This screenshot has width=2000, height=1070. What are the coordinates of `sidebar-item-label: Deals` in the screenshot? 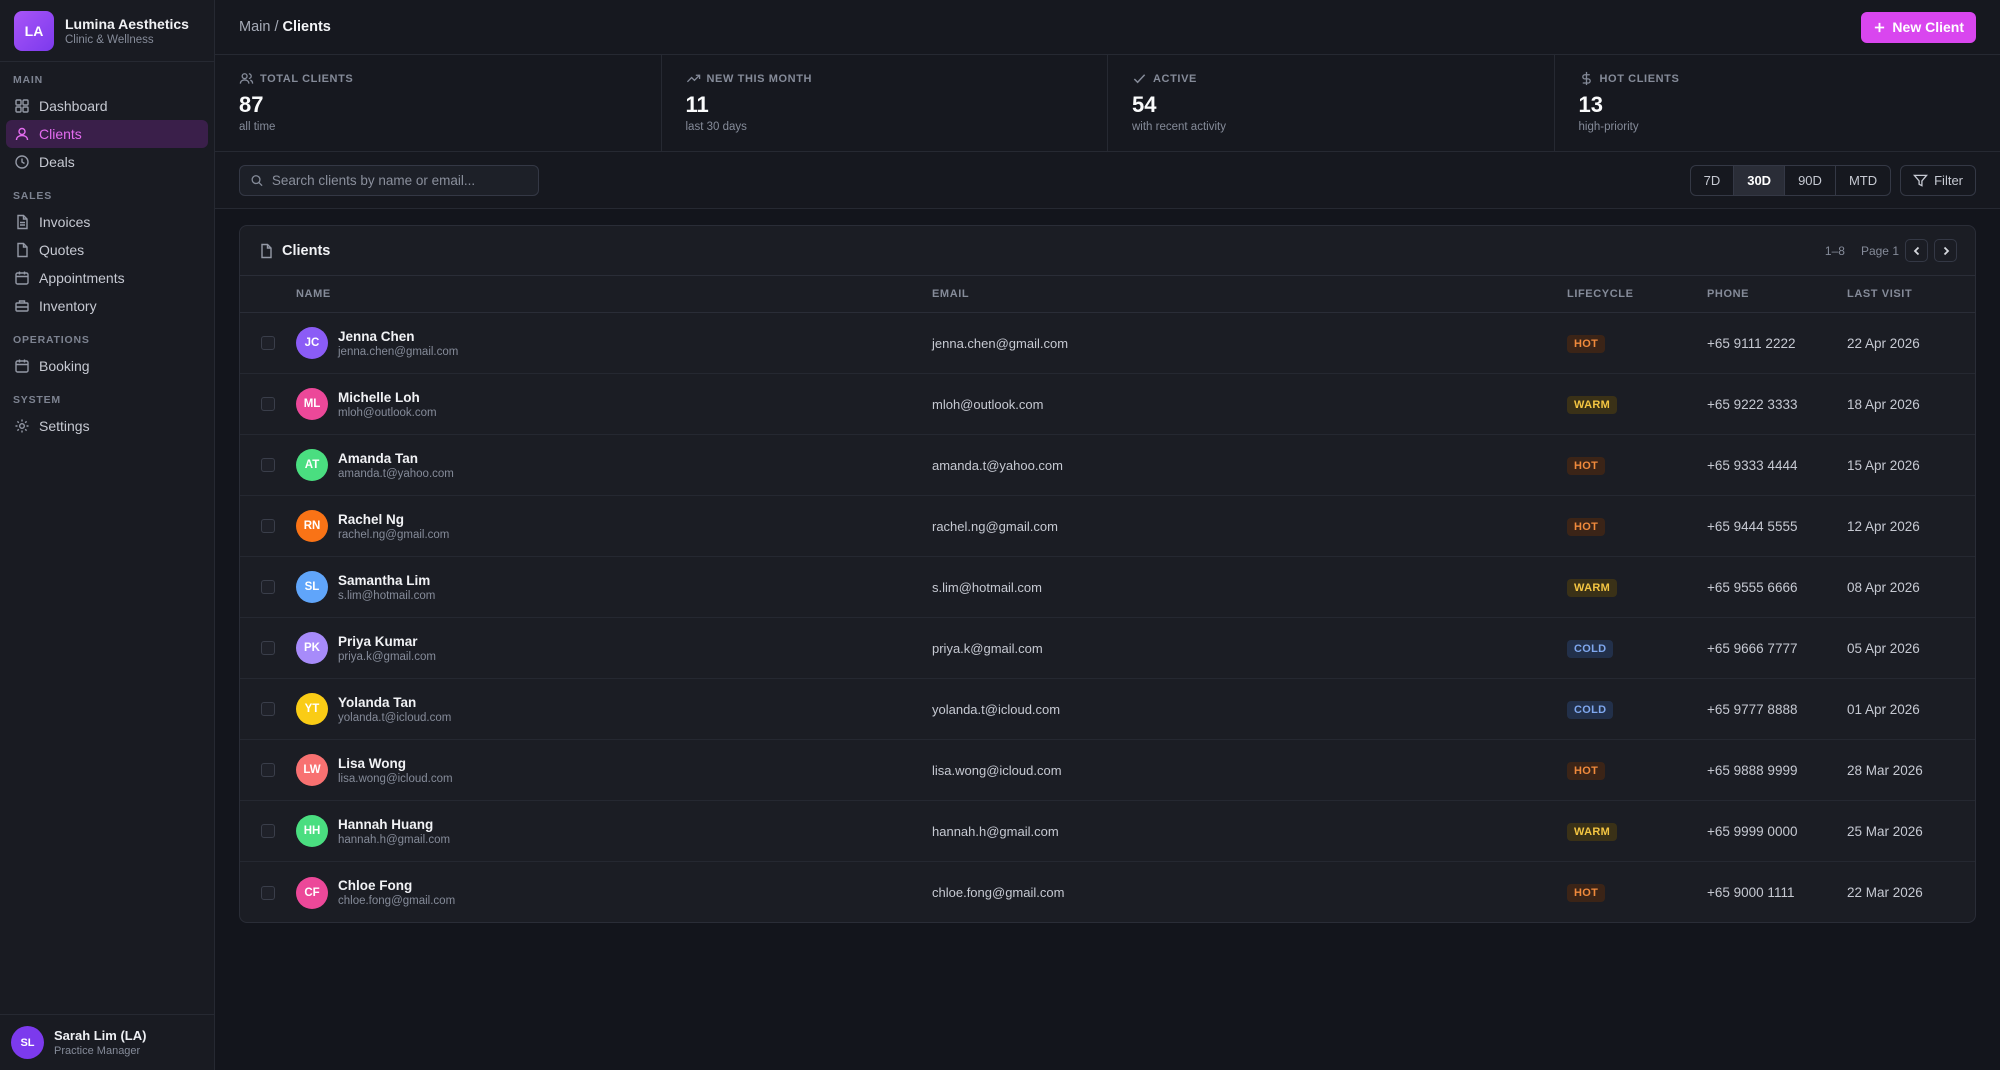 It's located at (57, 162).